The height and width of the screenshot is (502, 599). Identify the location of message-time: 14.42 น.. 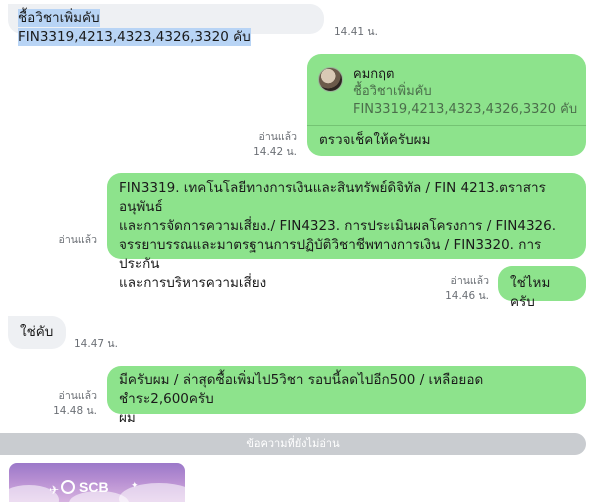
(275, 152).